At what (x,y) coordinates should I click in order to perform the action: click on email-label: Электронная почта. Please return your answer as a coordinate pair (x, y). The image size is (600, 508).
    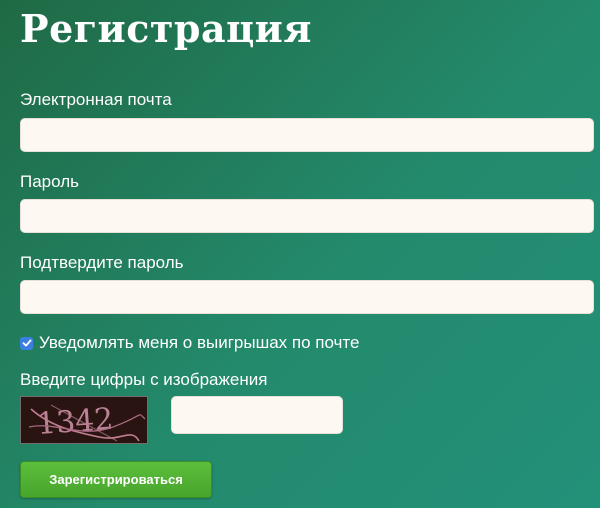
    Looking at the image, I should click on (96, 99).